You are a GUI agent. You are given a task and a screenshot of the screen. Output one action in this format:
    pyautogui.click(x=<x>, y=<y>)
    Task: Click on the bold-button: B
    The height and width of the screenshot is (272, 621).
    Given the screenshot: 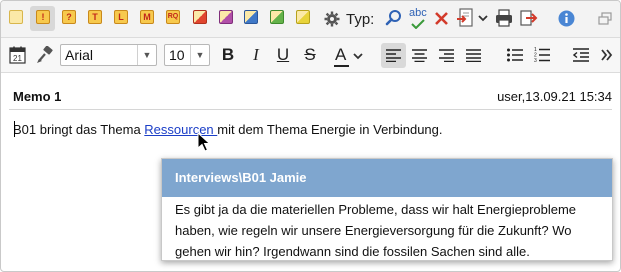 What is the action you would take?
    pyautogui.click(x=228, y=55)
    